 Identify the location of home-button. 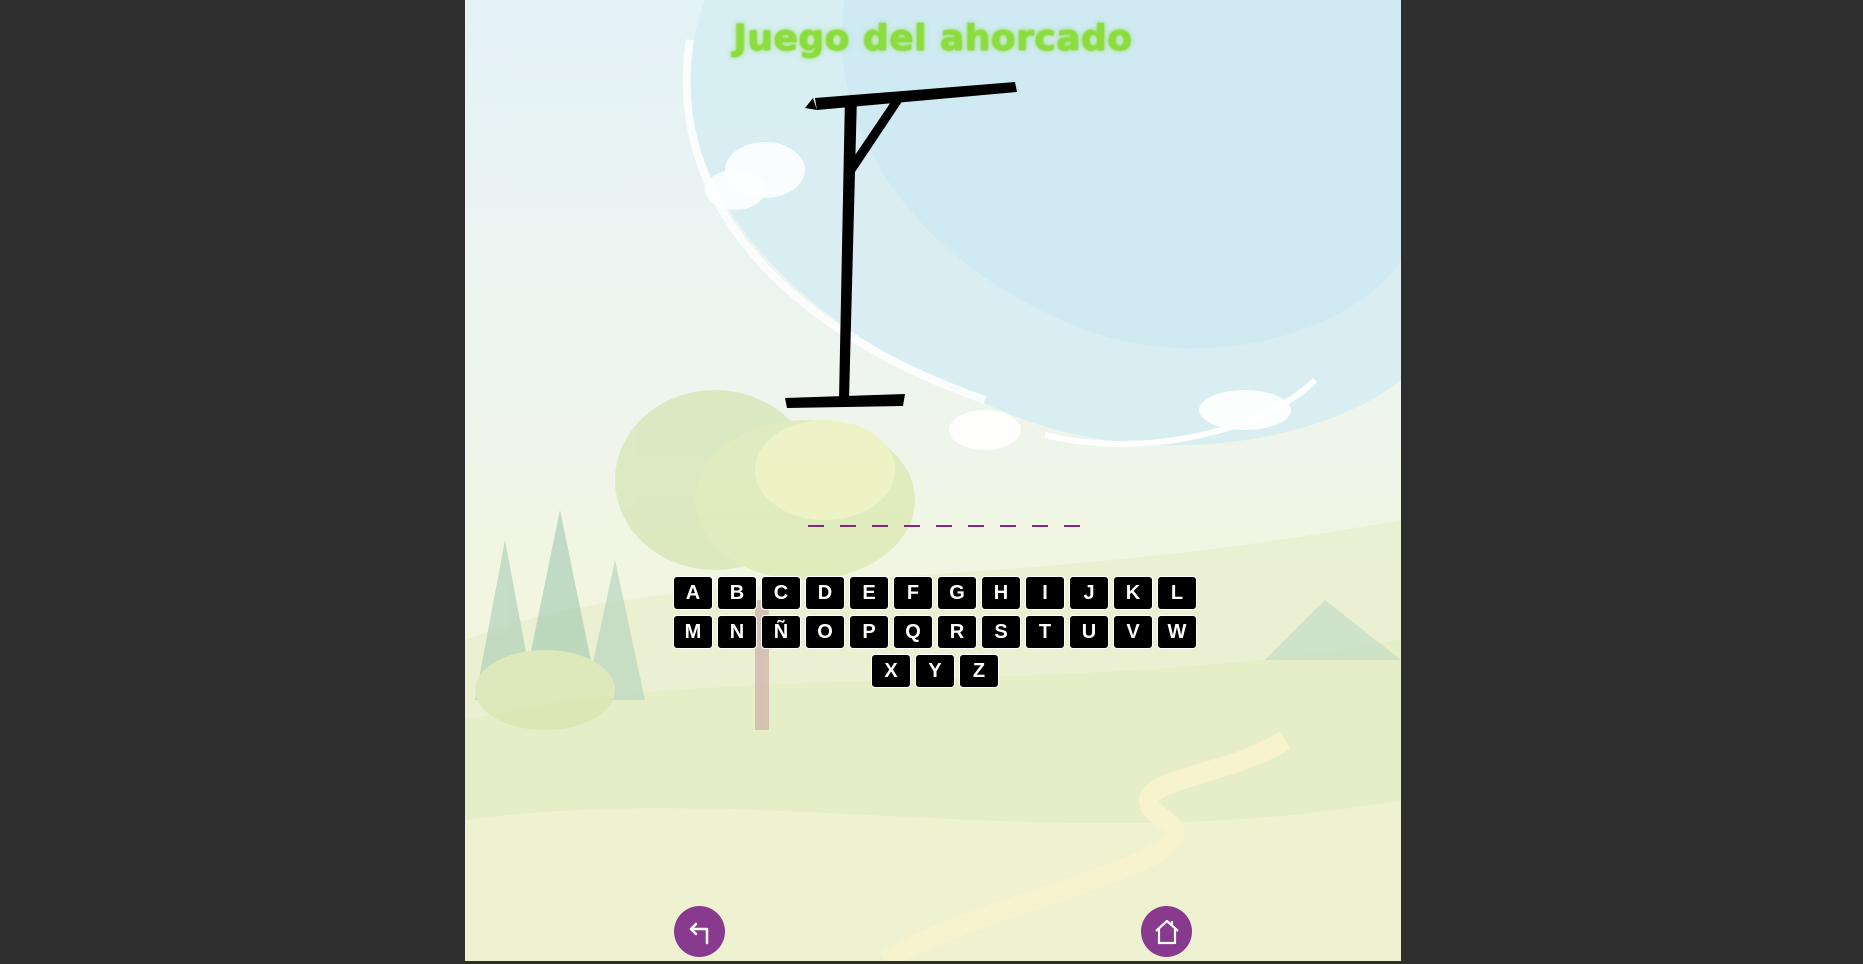
(1166, 931).